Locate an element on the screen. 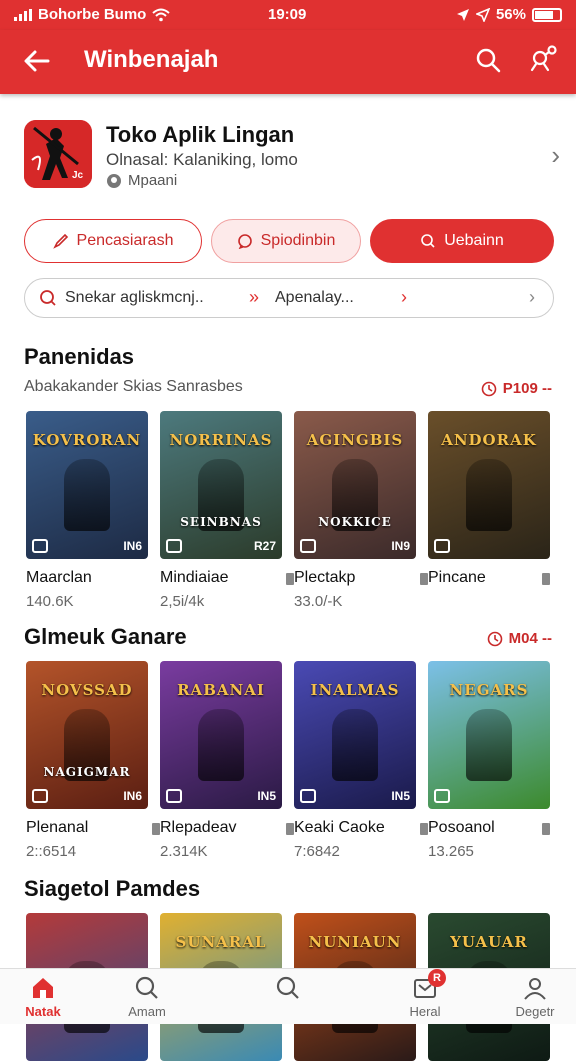  game-meta: 2.314K is located at coordinates (184, 851).